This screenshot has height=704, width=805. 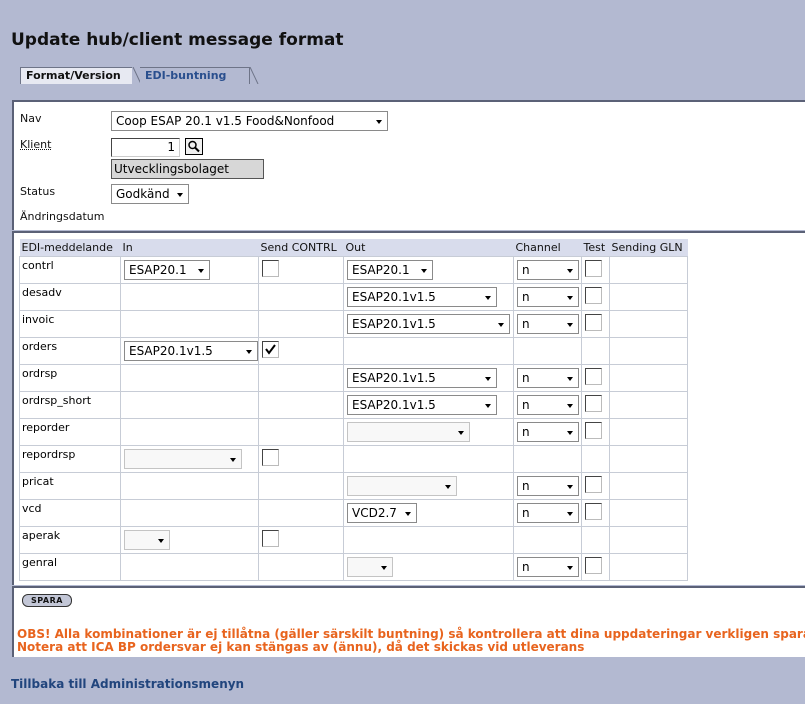 I want to click on out-format-select-value: ESAP20.1, so click(x=381, y=269).